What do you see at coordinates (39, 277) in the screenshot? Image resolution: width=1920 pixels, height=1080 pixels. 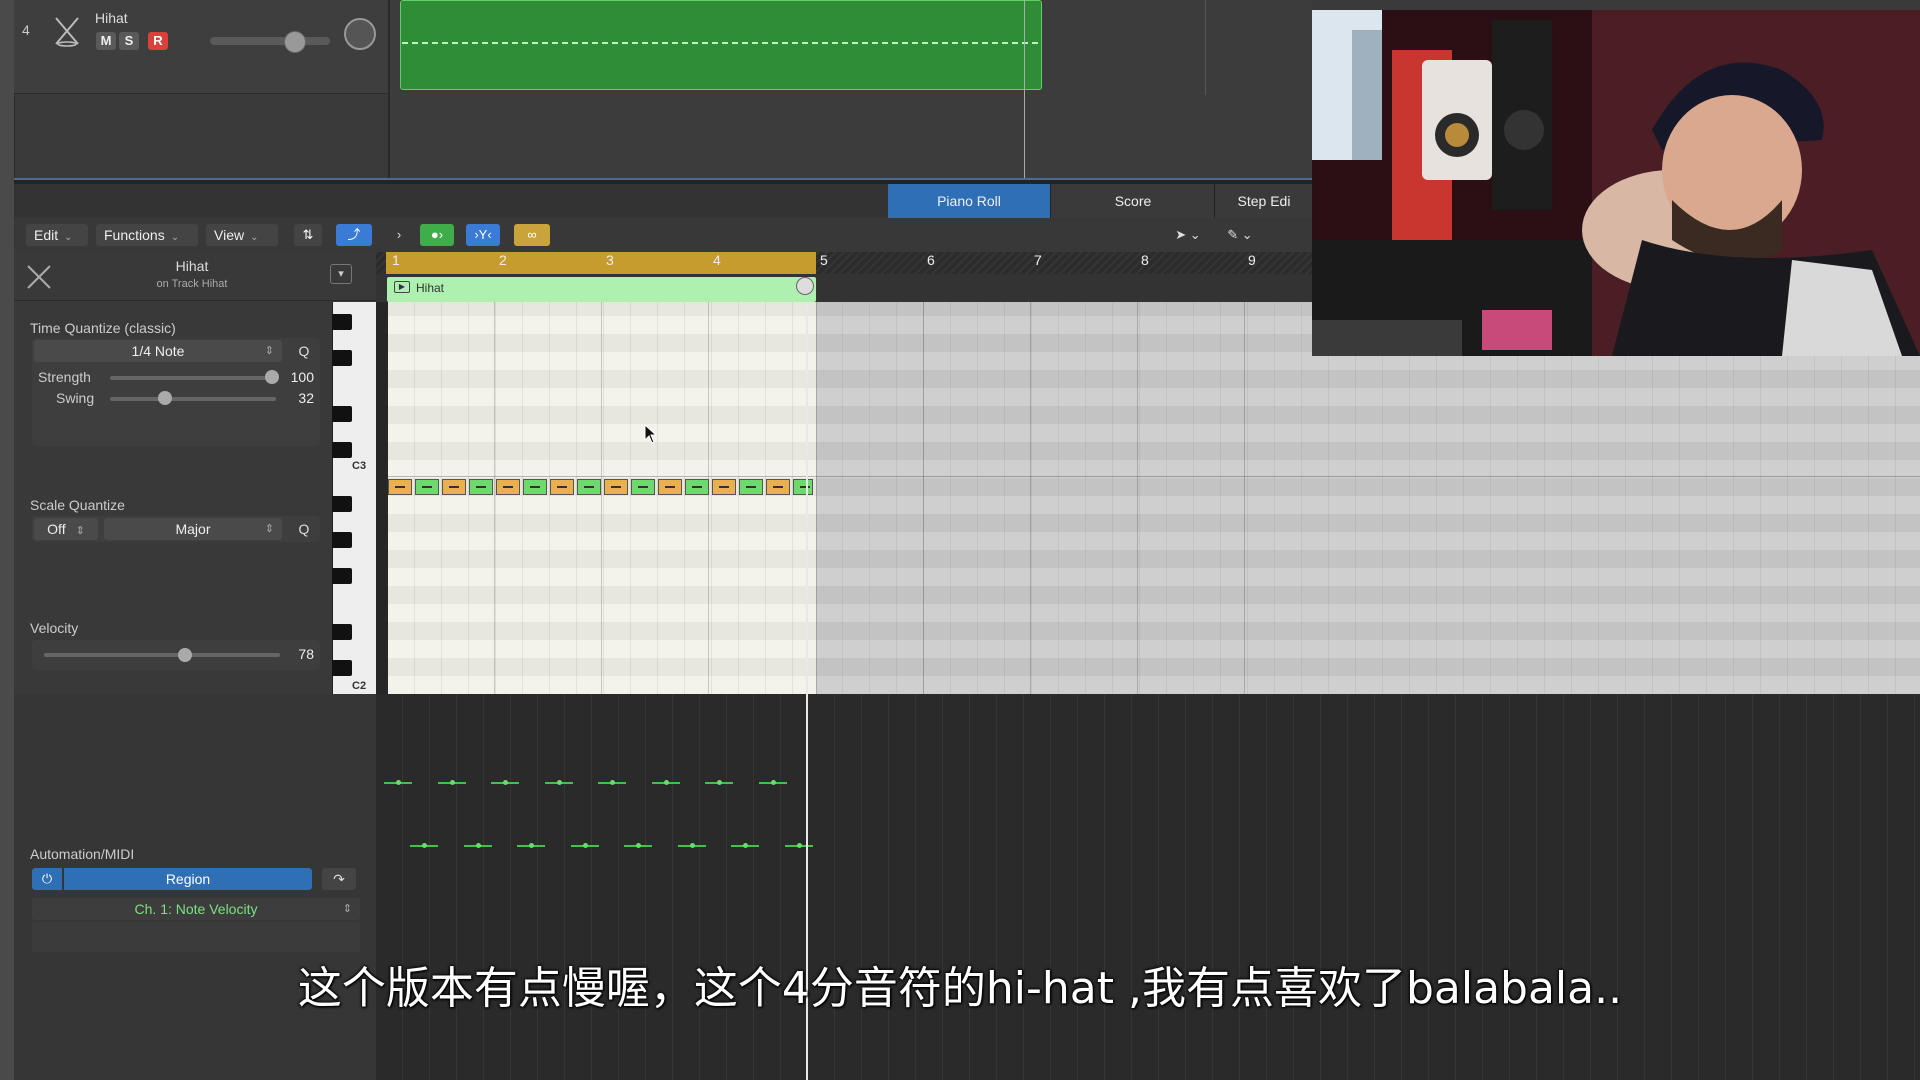 I see `drum-sticks-icon` at bounding box center [39, 277].